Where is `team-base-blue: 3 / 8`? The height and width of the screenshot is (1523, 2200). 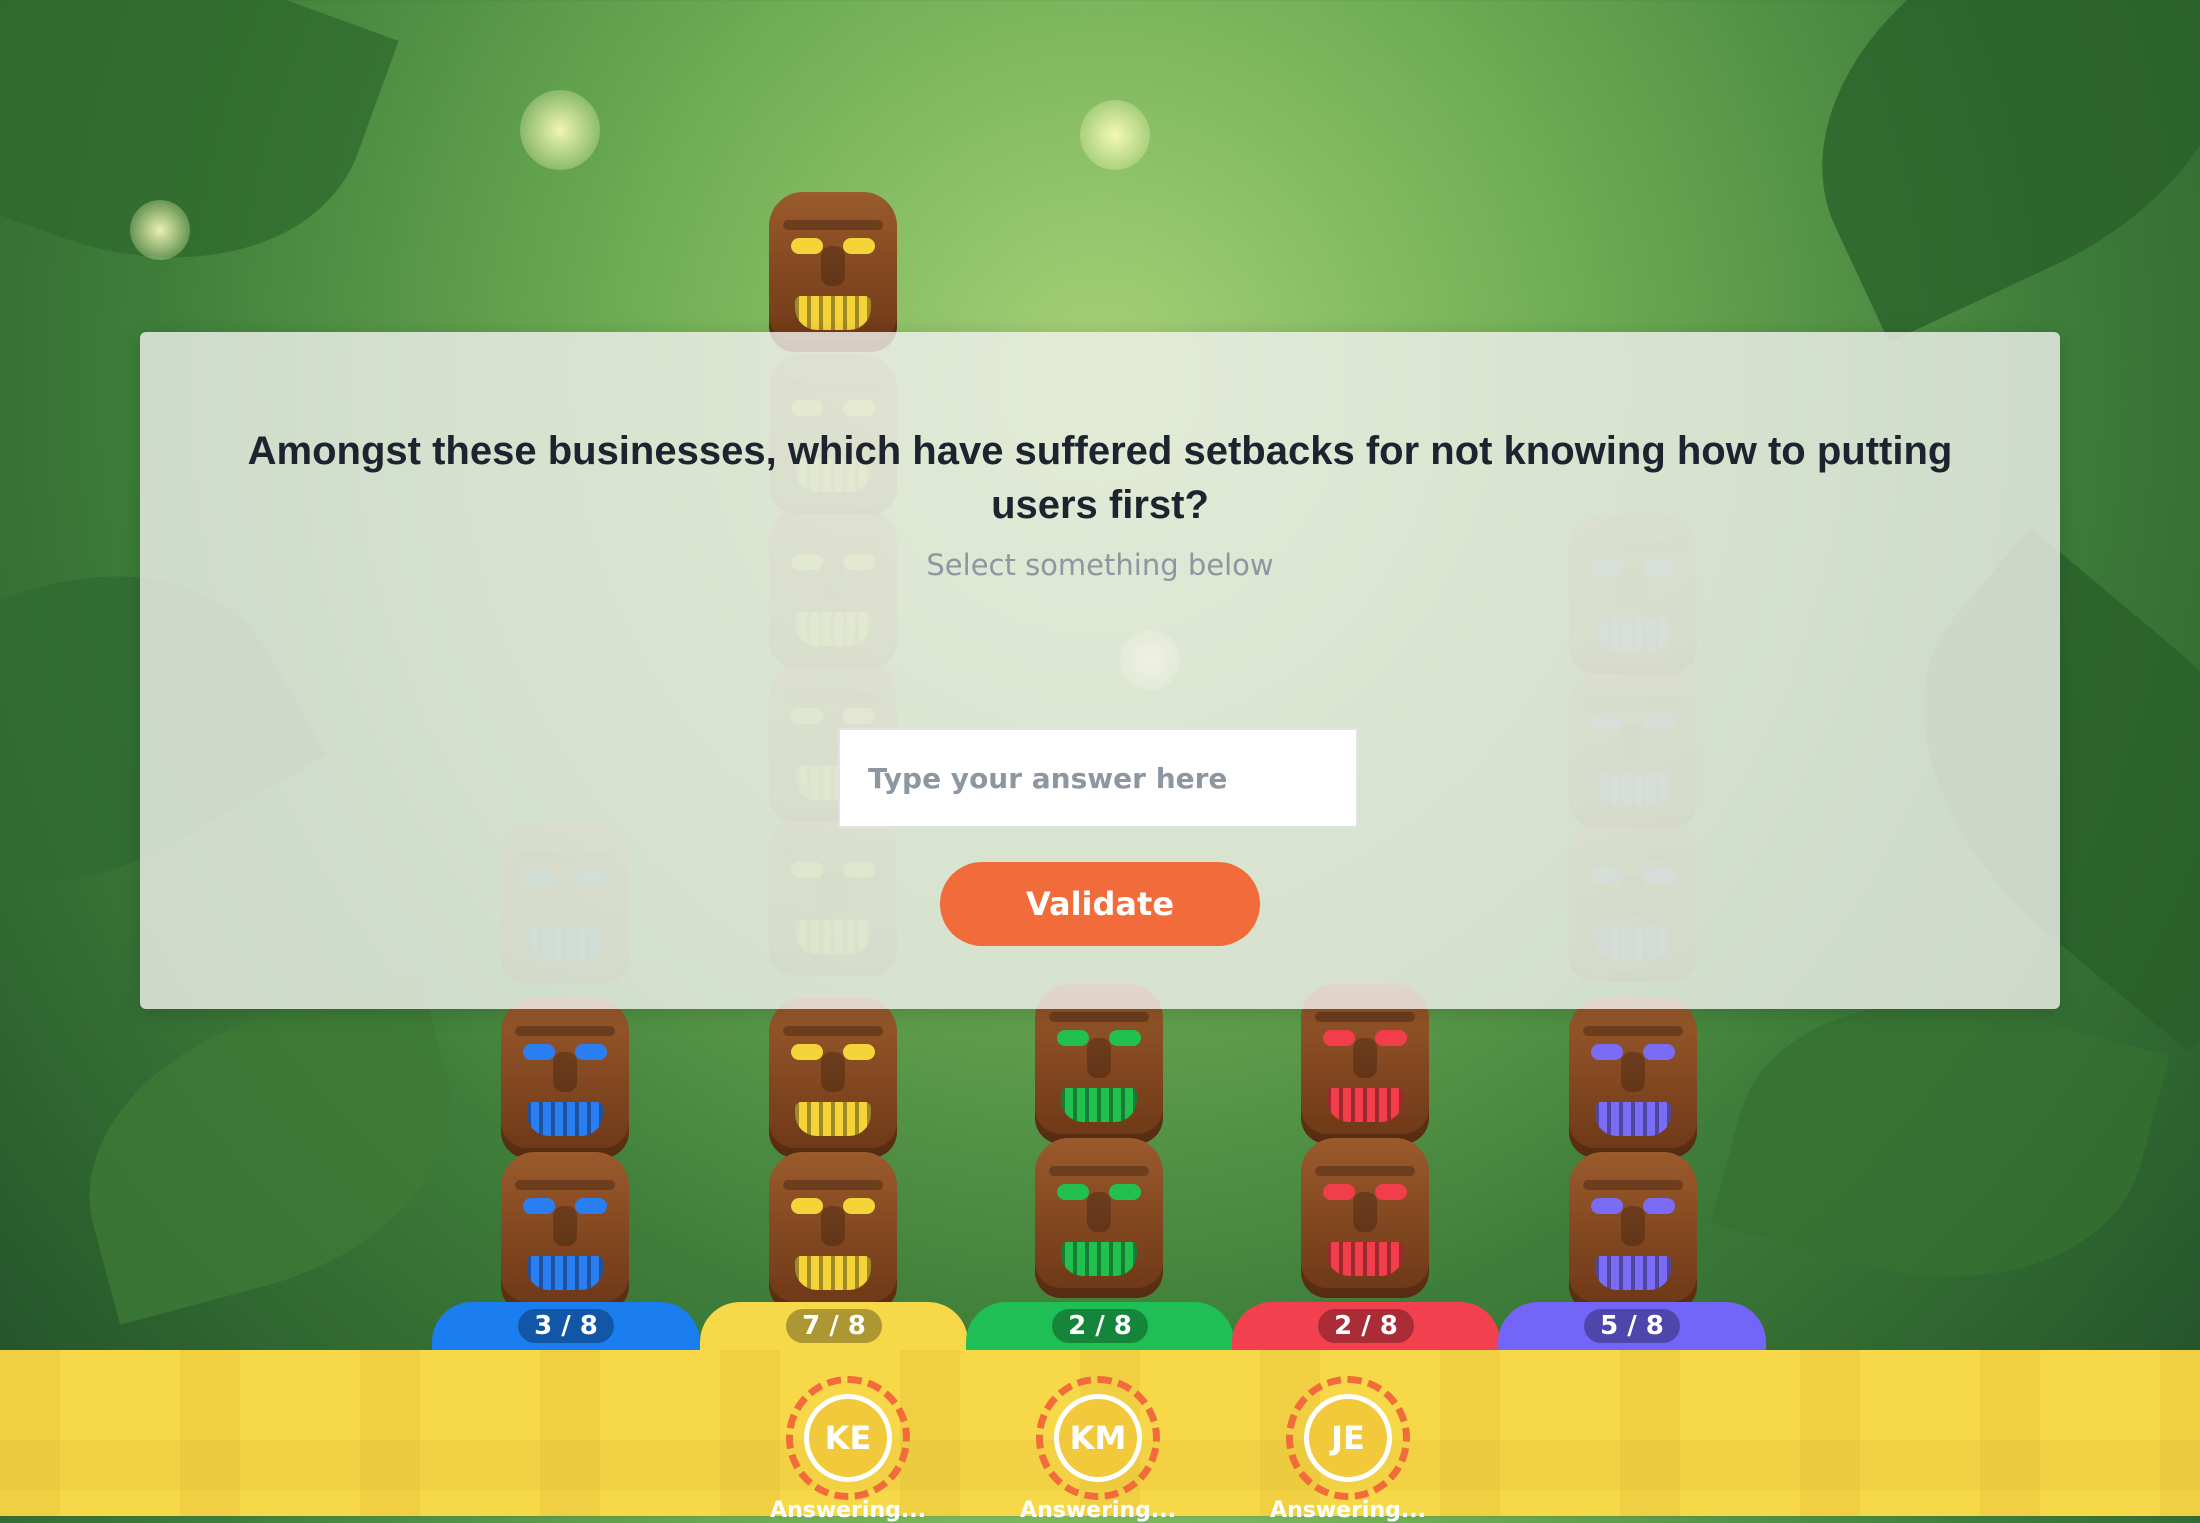
team-base-blue: 3 / 8 is located at coordinates (566, 1326).